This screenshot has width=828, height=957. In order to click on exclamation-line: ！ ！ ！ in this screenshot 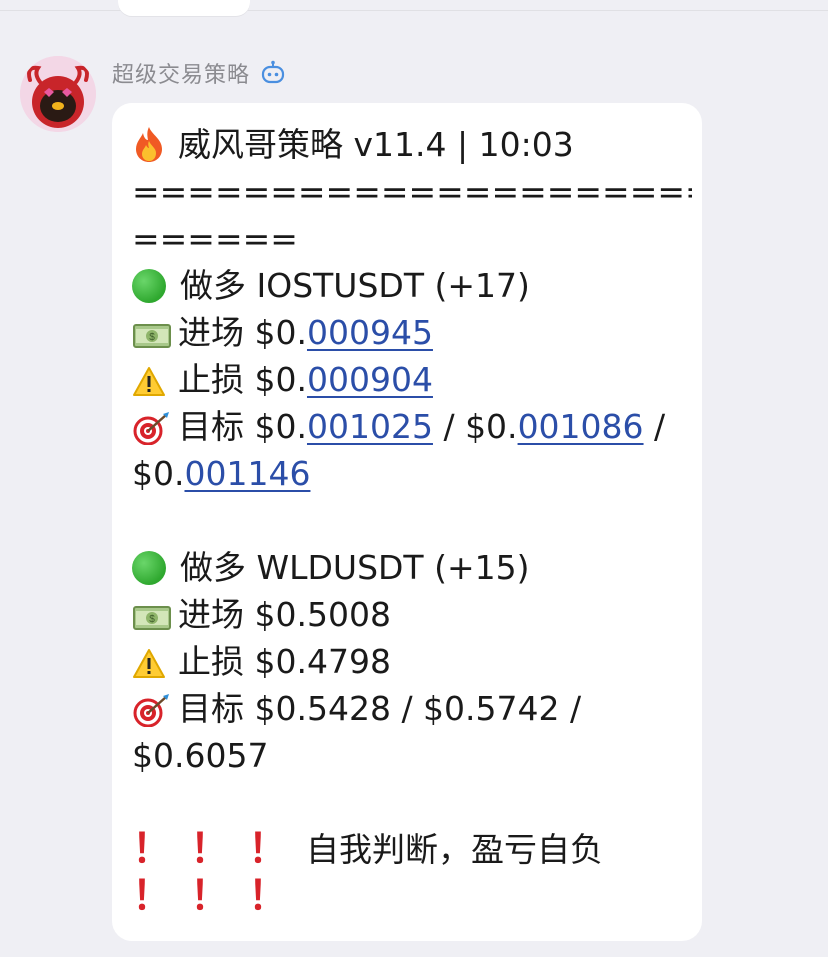, I will do `click(412, 896)`.